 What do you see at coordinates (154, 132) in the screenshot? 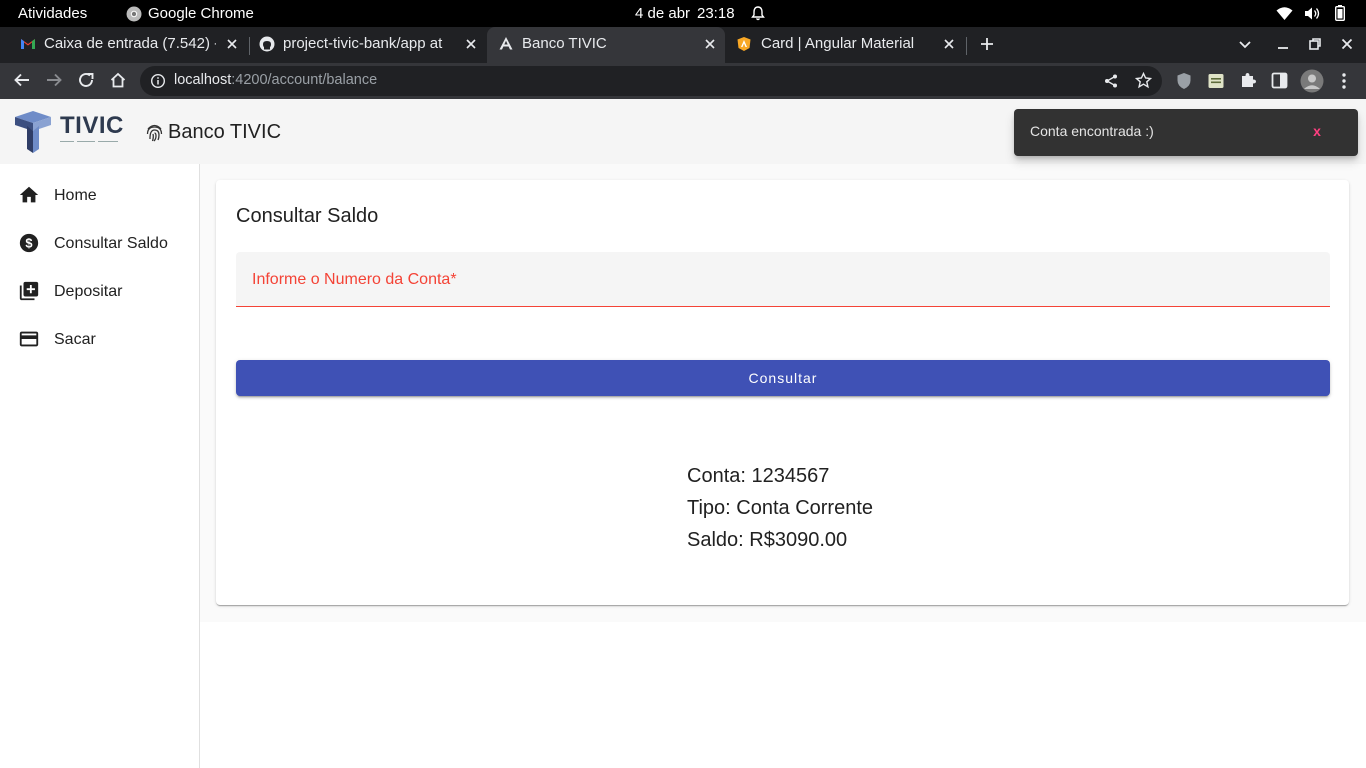
I see `fingerprint-icon` at bounding box center [154, 132].